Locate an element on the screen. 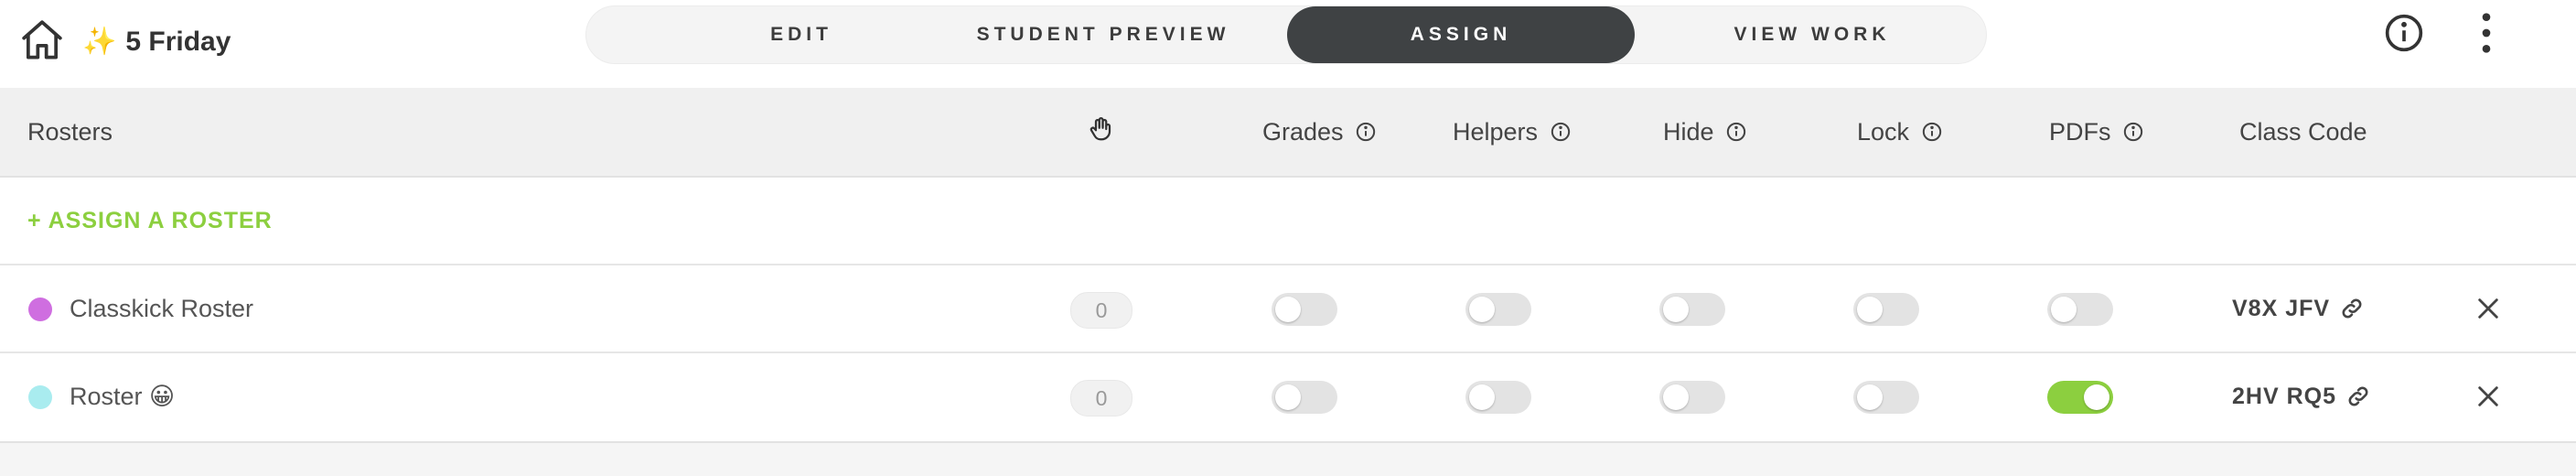  class-code-value: 2HV RQ5 is located at coordinates (2284, 396).